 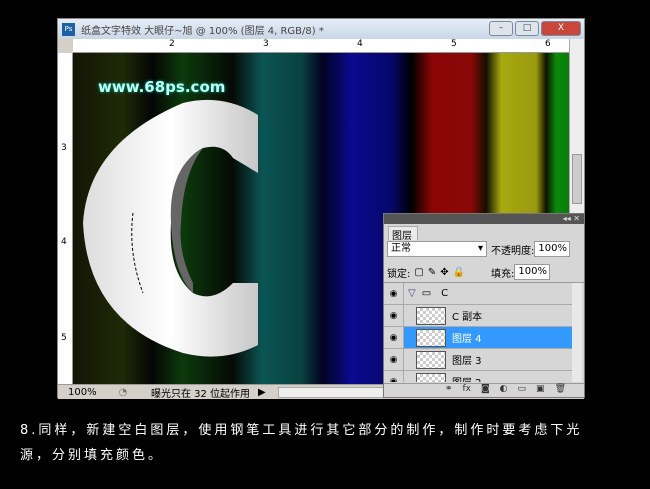 I want to click on mask-icon: ◙, so click(x=485, y=390).